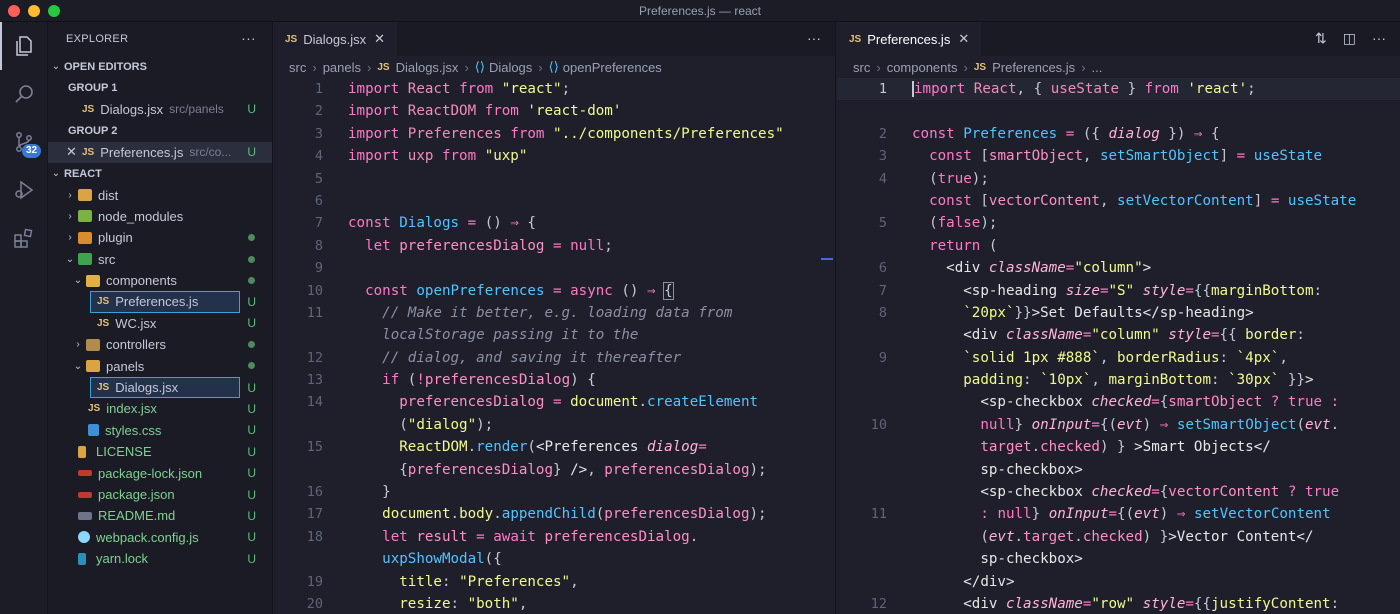 This screenshot has width=1400, height=614. I want to click on crumb-symbol-openpreferences: openPreferences, so click(612, 67).